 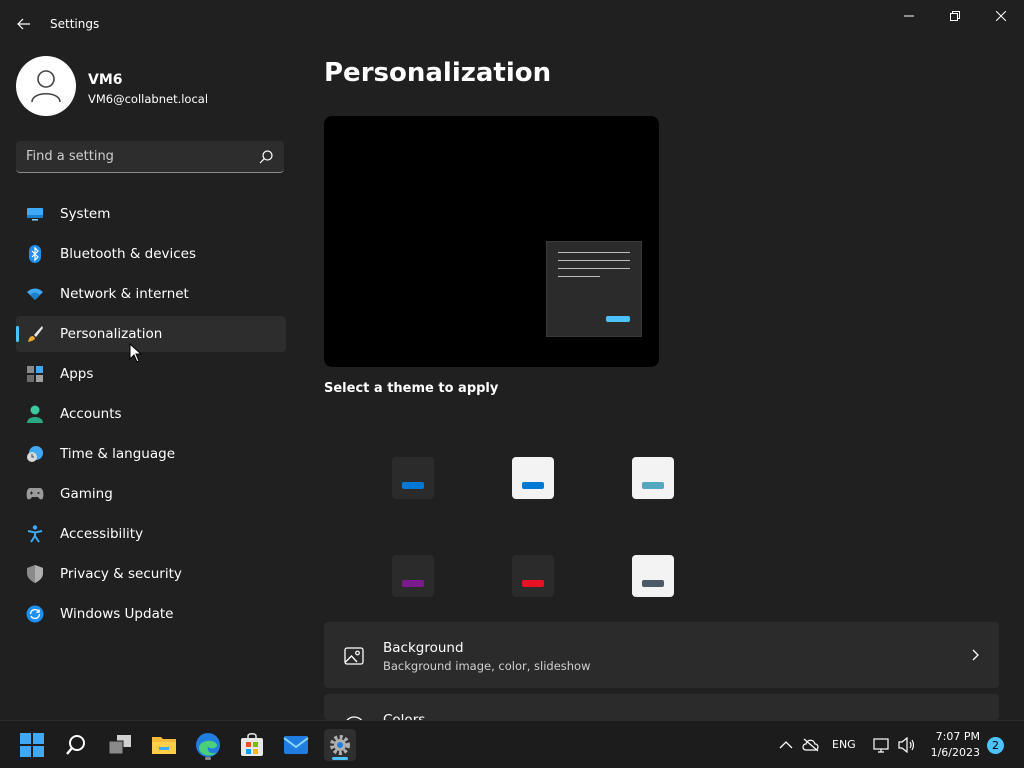 I want to click on theme-section-label: Select a theme to apply, so click(x=411, y=388).